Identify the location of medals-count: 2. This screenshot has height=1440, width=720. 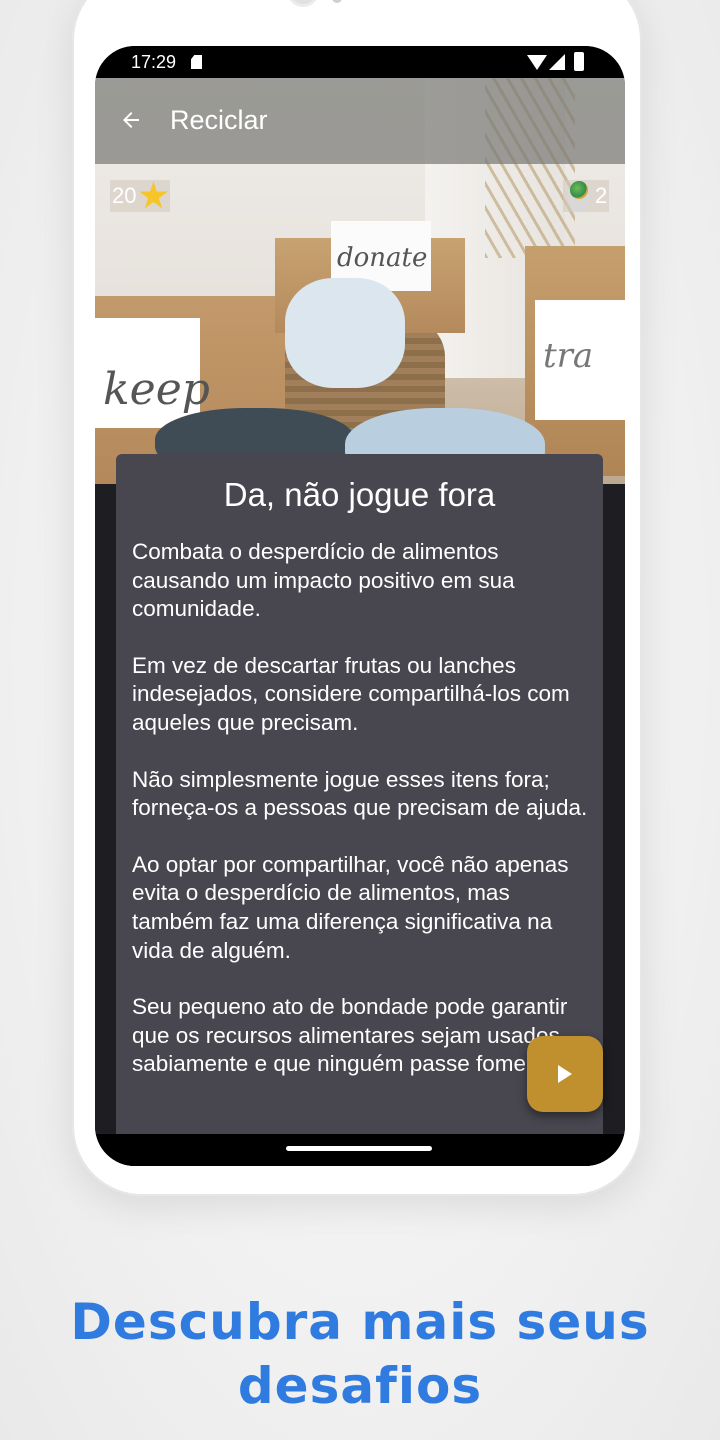
(601, 195).